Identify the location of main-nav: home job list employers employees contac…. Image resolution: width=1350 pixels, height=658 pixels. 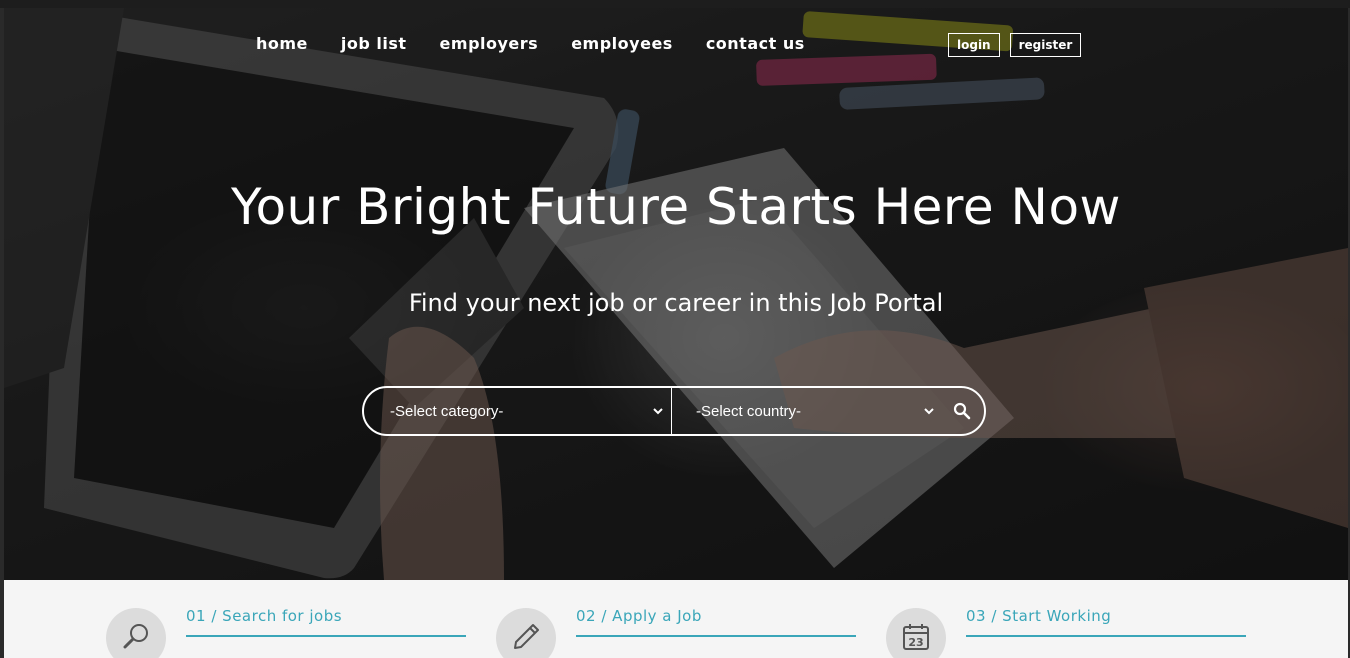
(530, 43).